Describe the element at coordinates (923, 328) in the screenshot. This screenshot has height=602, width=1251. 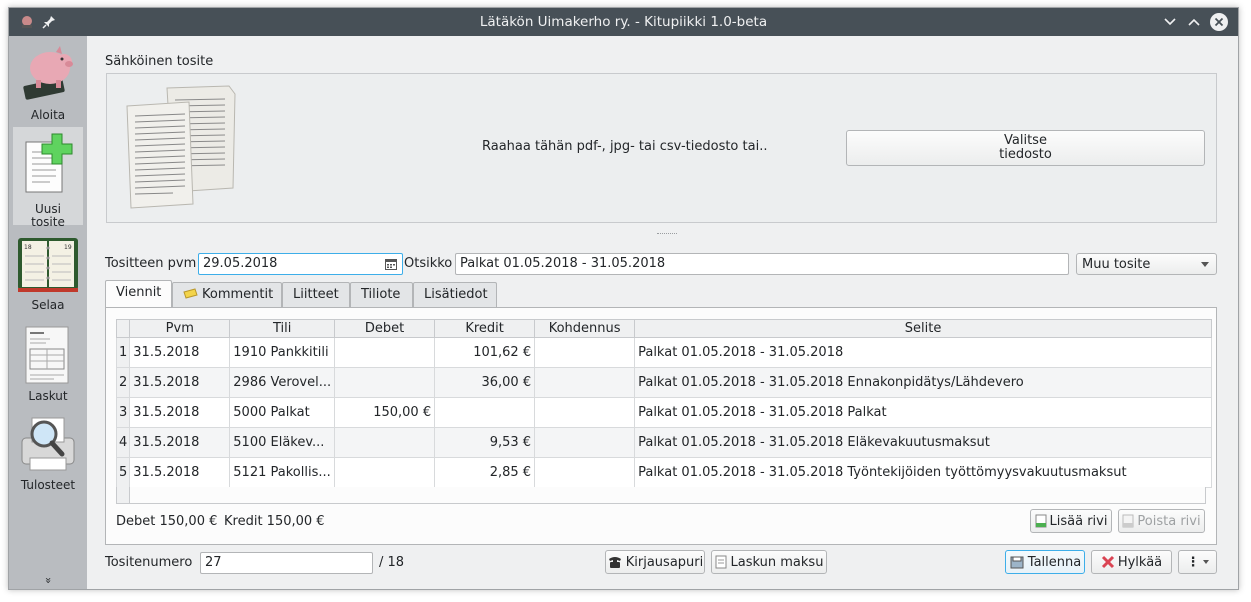
I see `column-header-selite: Selite` at that location.